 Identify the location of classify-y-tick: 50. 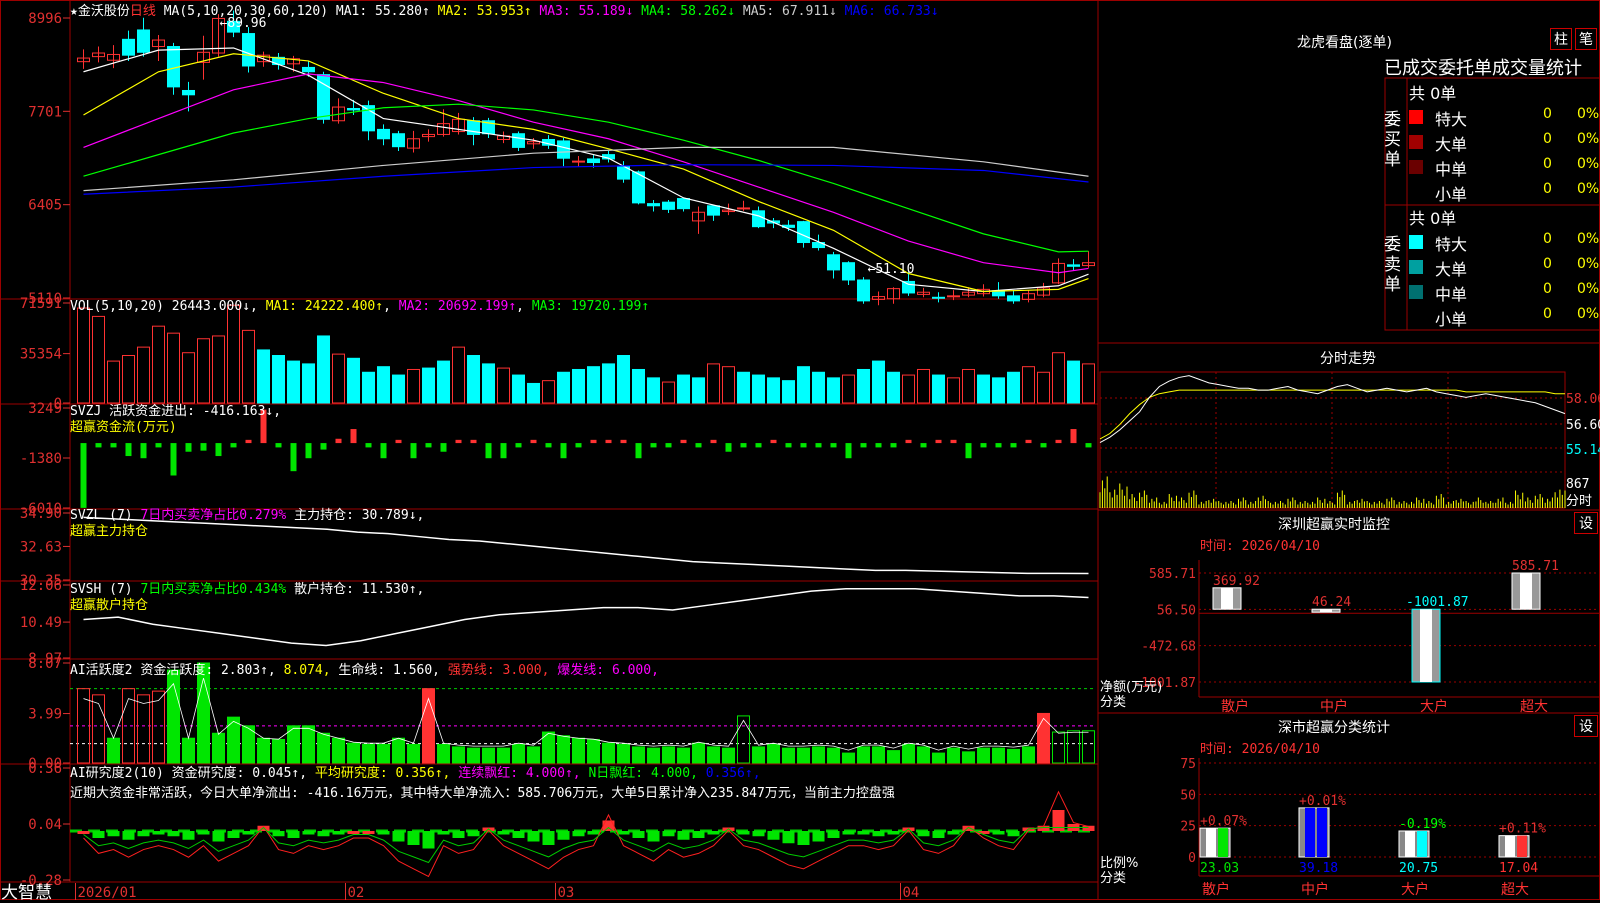
(1188, 795).